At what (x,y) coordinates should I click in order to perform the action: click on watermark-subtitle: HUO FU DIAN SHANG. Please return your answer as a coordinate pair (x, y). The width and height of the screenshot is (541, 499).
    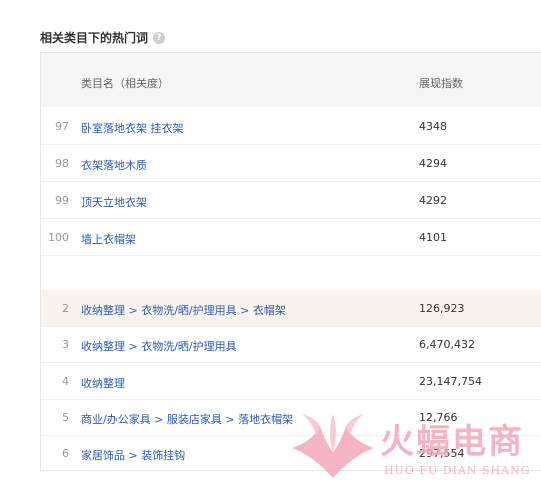
    Looking at the image, I should click on (457, 470).